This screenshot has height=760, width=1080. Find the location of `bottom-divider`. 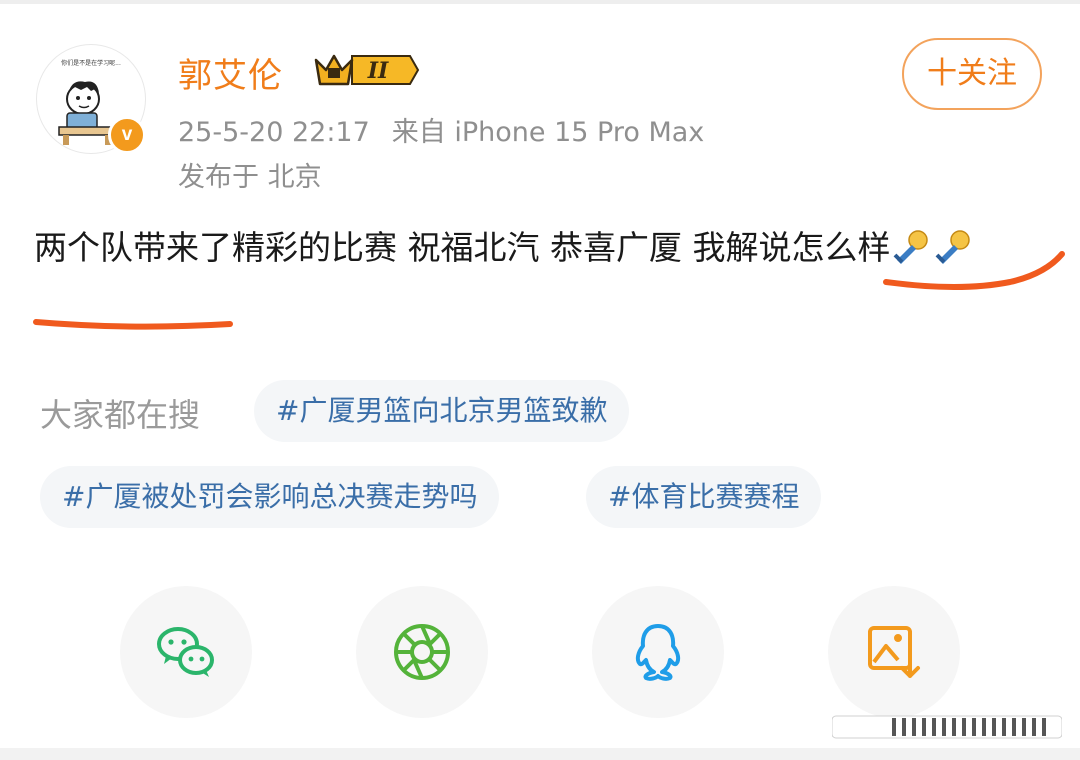

bottom-divider is located at coordinates (540, 754).